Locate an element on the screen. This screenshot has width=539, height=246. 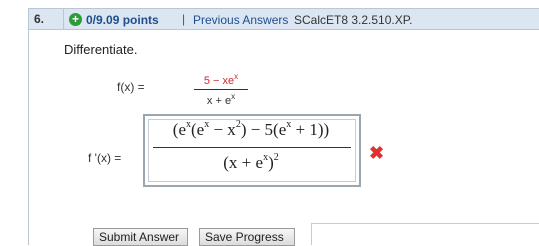
header-divider is located at coordinates (63, 19).